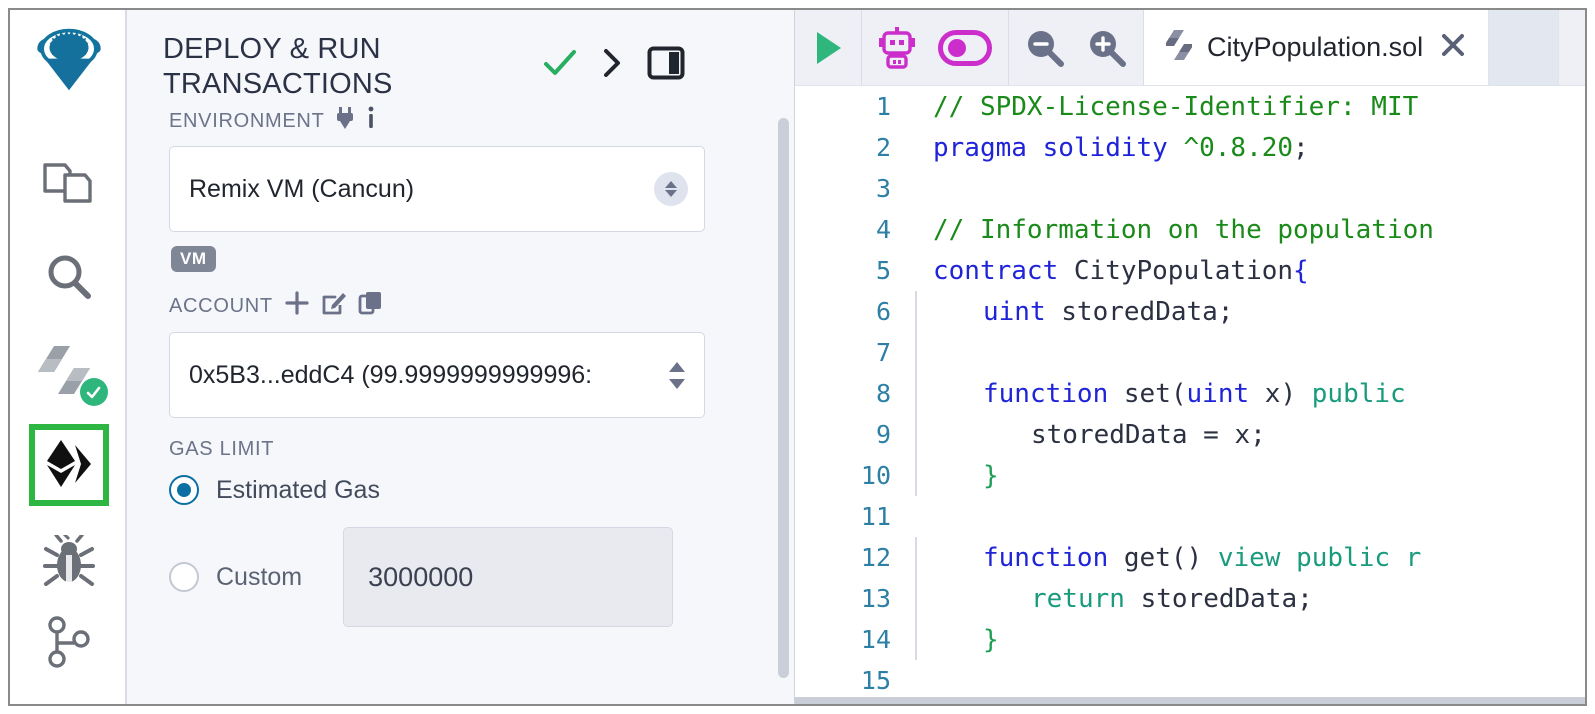  I want to click on sidebar-item-debugger, so click(68, 562).